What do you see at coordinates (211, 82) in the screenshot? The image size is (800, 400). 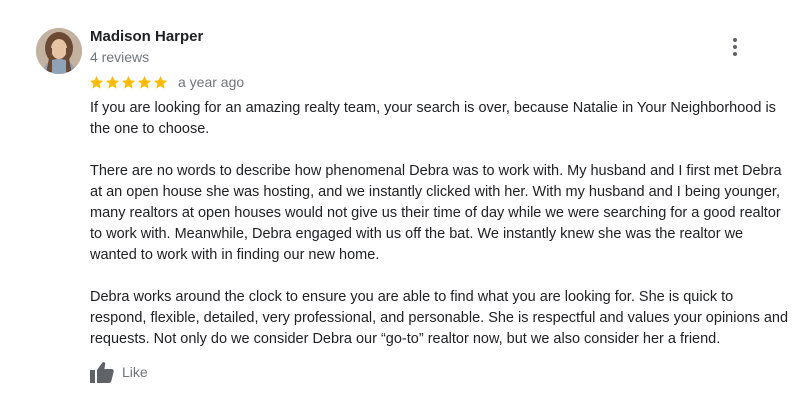 I see `review-time: a year ago` at bounding box center [211, 82].